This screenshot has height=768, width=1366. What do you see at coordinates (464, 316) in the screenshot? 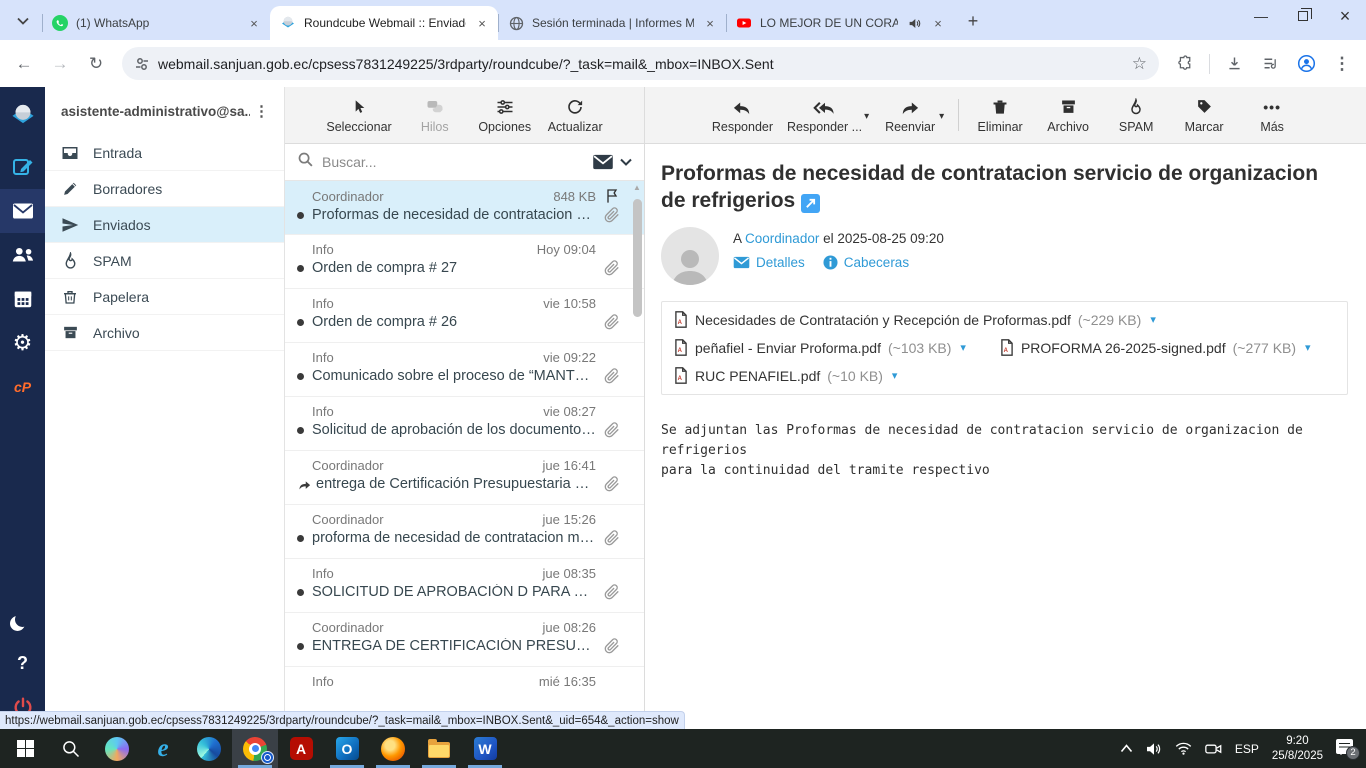
I see `list-item: Info vie 10:58 Orden de compra # 26` at bounding box center [464, 316].